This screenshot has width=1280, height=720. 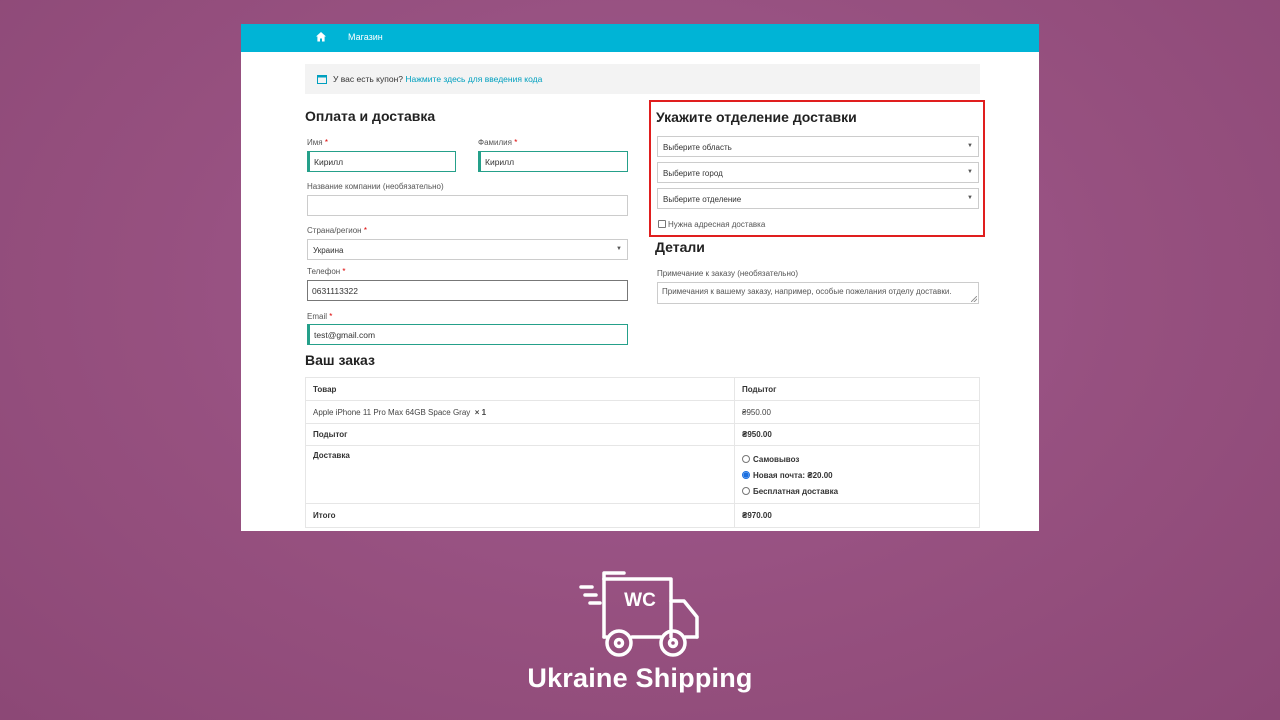 I want to click on address-delivery-label: Нужна адресная доставка, so click(x=717, y=224).